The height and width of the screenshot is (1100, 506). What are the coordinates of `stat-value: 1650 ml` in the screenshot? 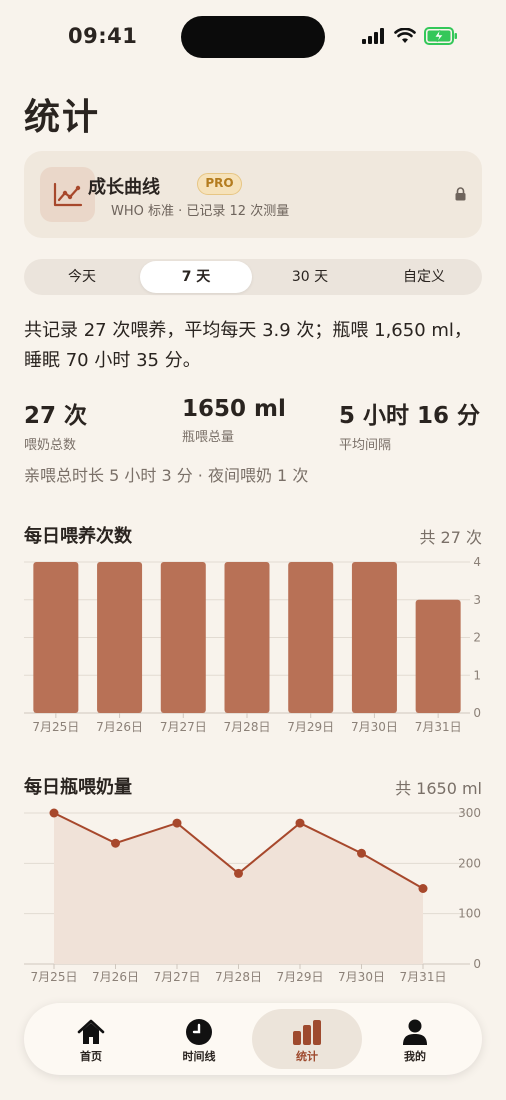 It's located at (234, 409).